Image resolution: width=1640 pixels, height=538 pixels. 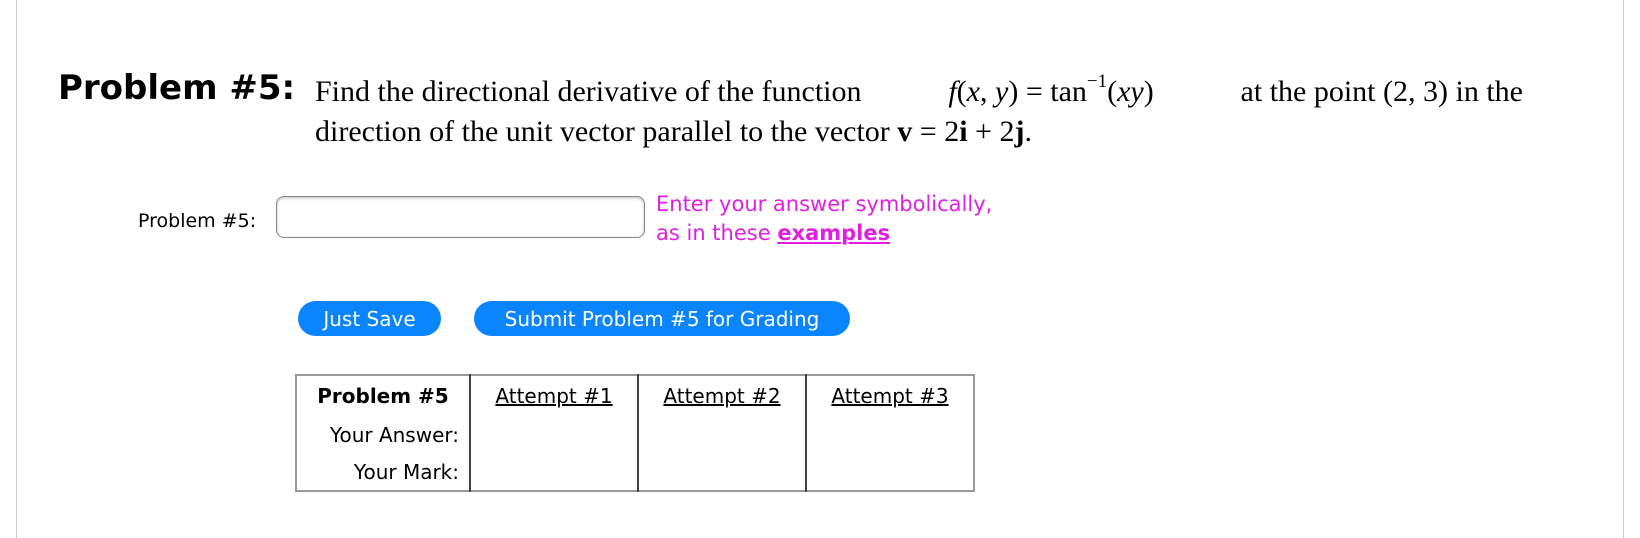 I want to click on your-answer-row: Your Answer:, so click(x=635, y=435).